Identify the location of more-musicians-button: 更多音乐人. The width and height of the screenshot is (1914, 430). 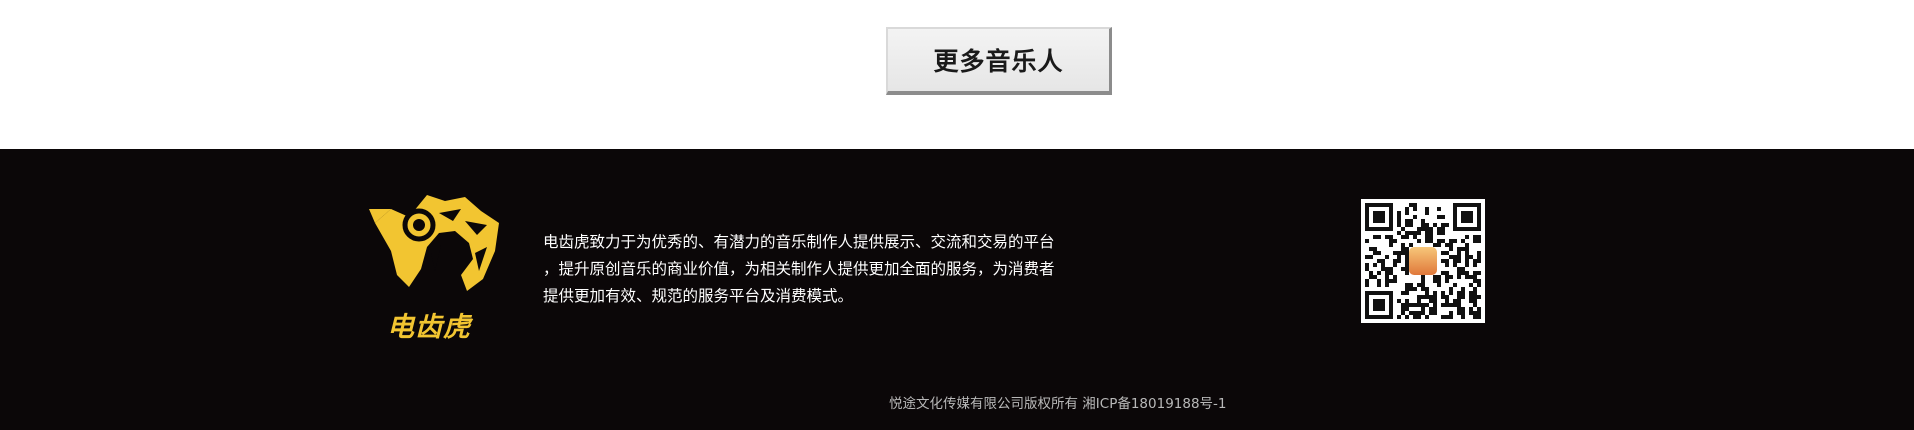
(999, 61).